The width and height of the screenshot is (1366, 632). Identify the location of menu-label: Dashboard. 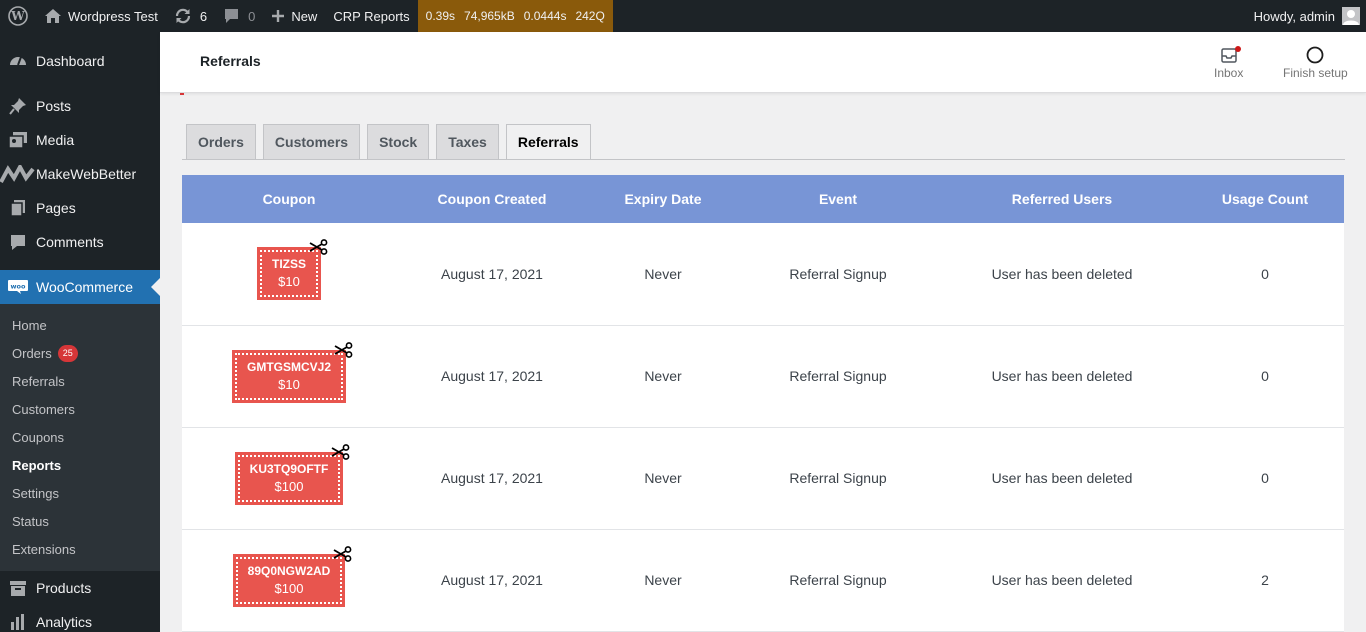
(70, 61).